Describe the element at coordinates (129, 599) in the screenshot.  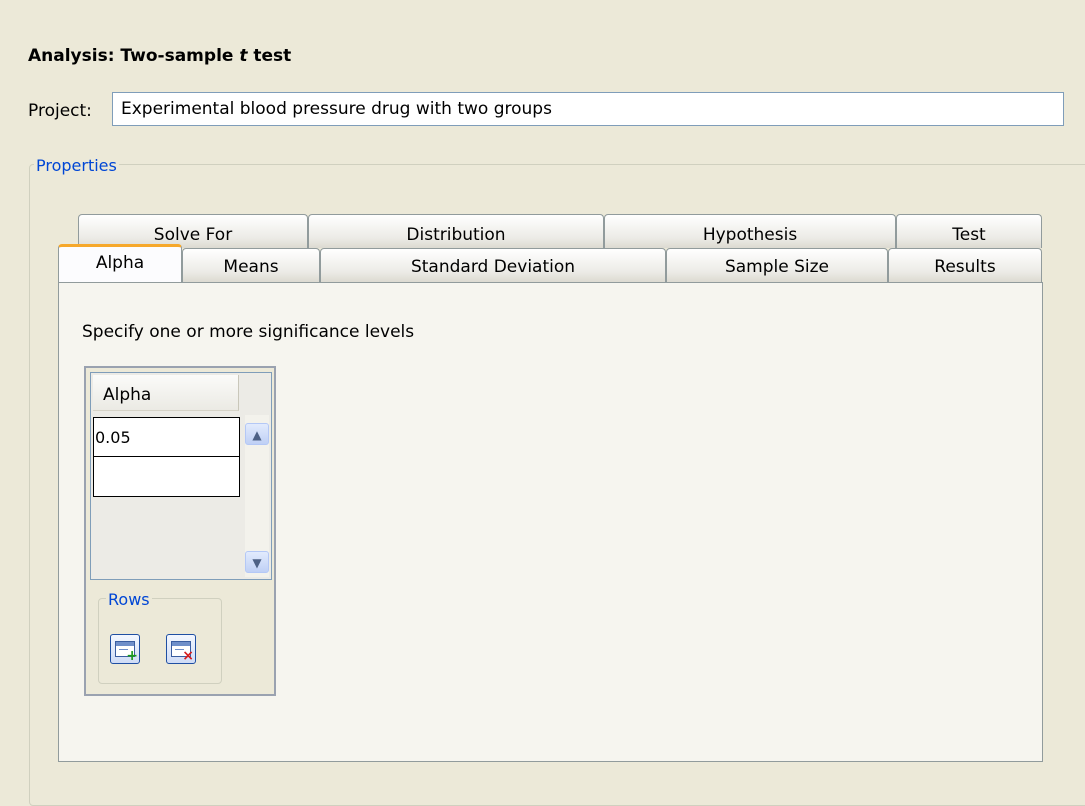
I see `rows-group-label: Rows` at that location.